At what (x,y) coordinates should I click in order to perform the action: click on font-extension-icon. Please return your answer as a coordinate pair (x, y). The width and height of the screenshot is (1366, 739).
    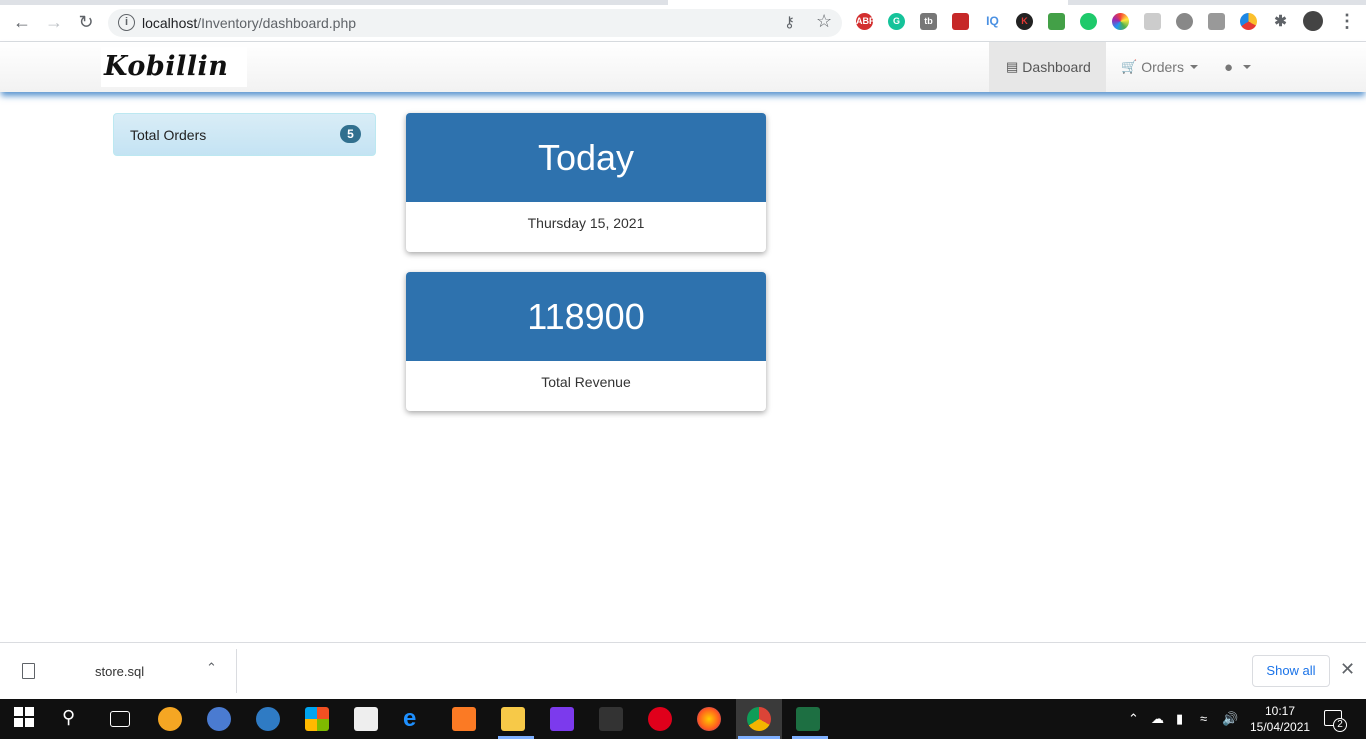
    Looking at the image, I should click on (1152, 21).